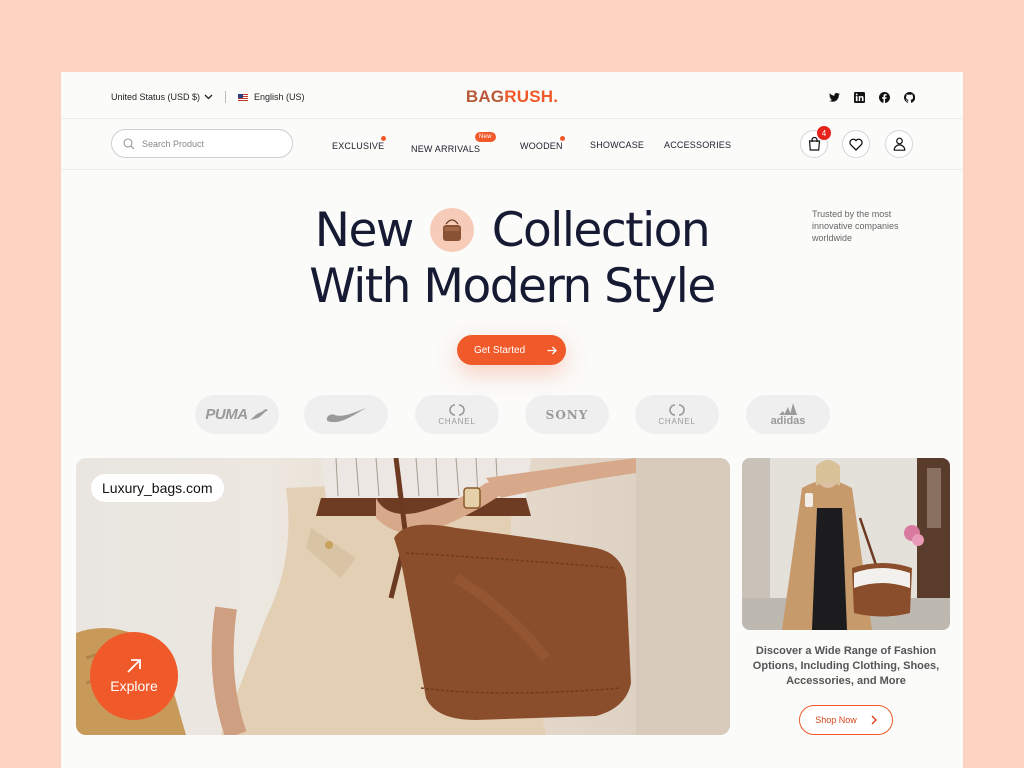  What do you see at coordinates (788, 421) in the screenshot?
I see `brand-label: adidas` at bounding box center [788, 421].